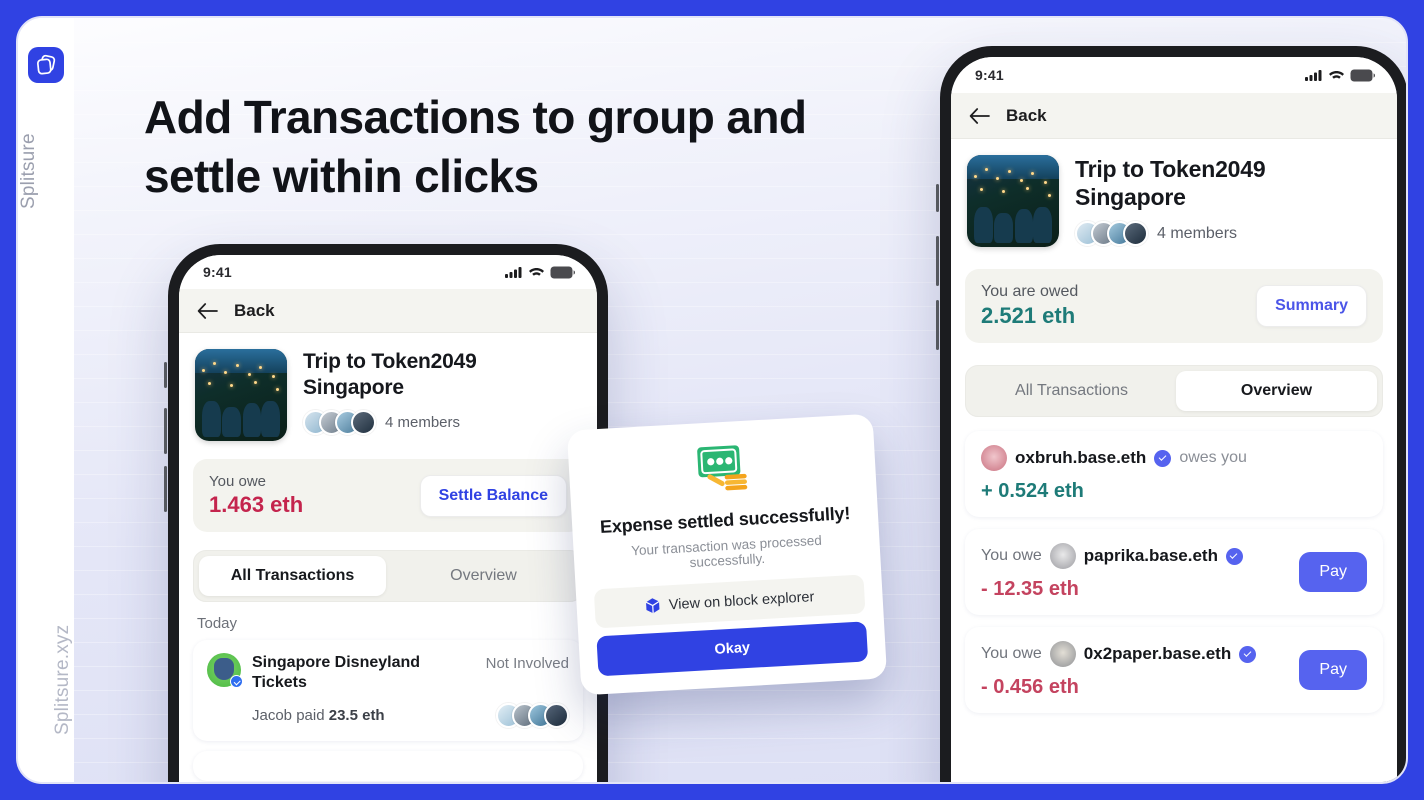  Describe the element at coordinates (1174, 306) in the screenshot. I see `balance-card: You are owed 2.521 eth Summary` at that location.